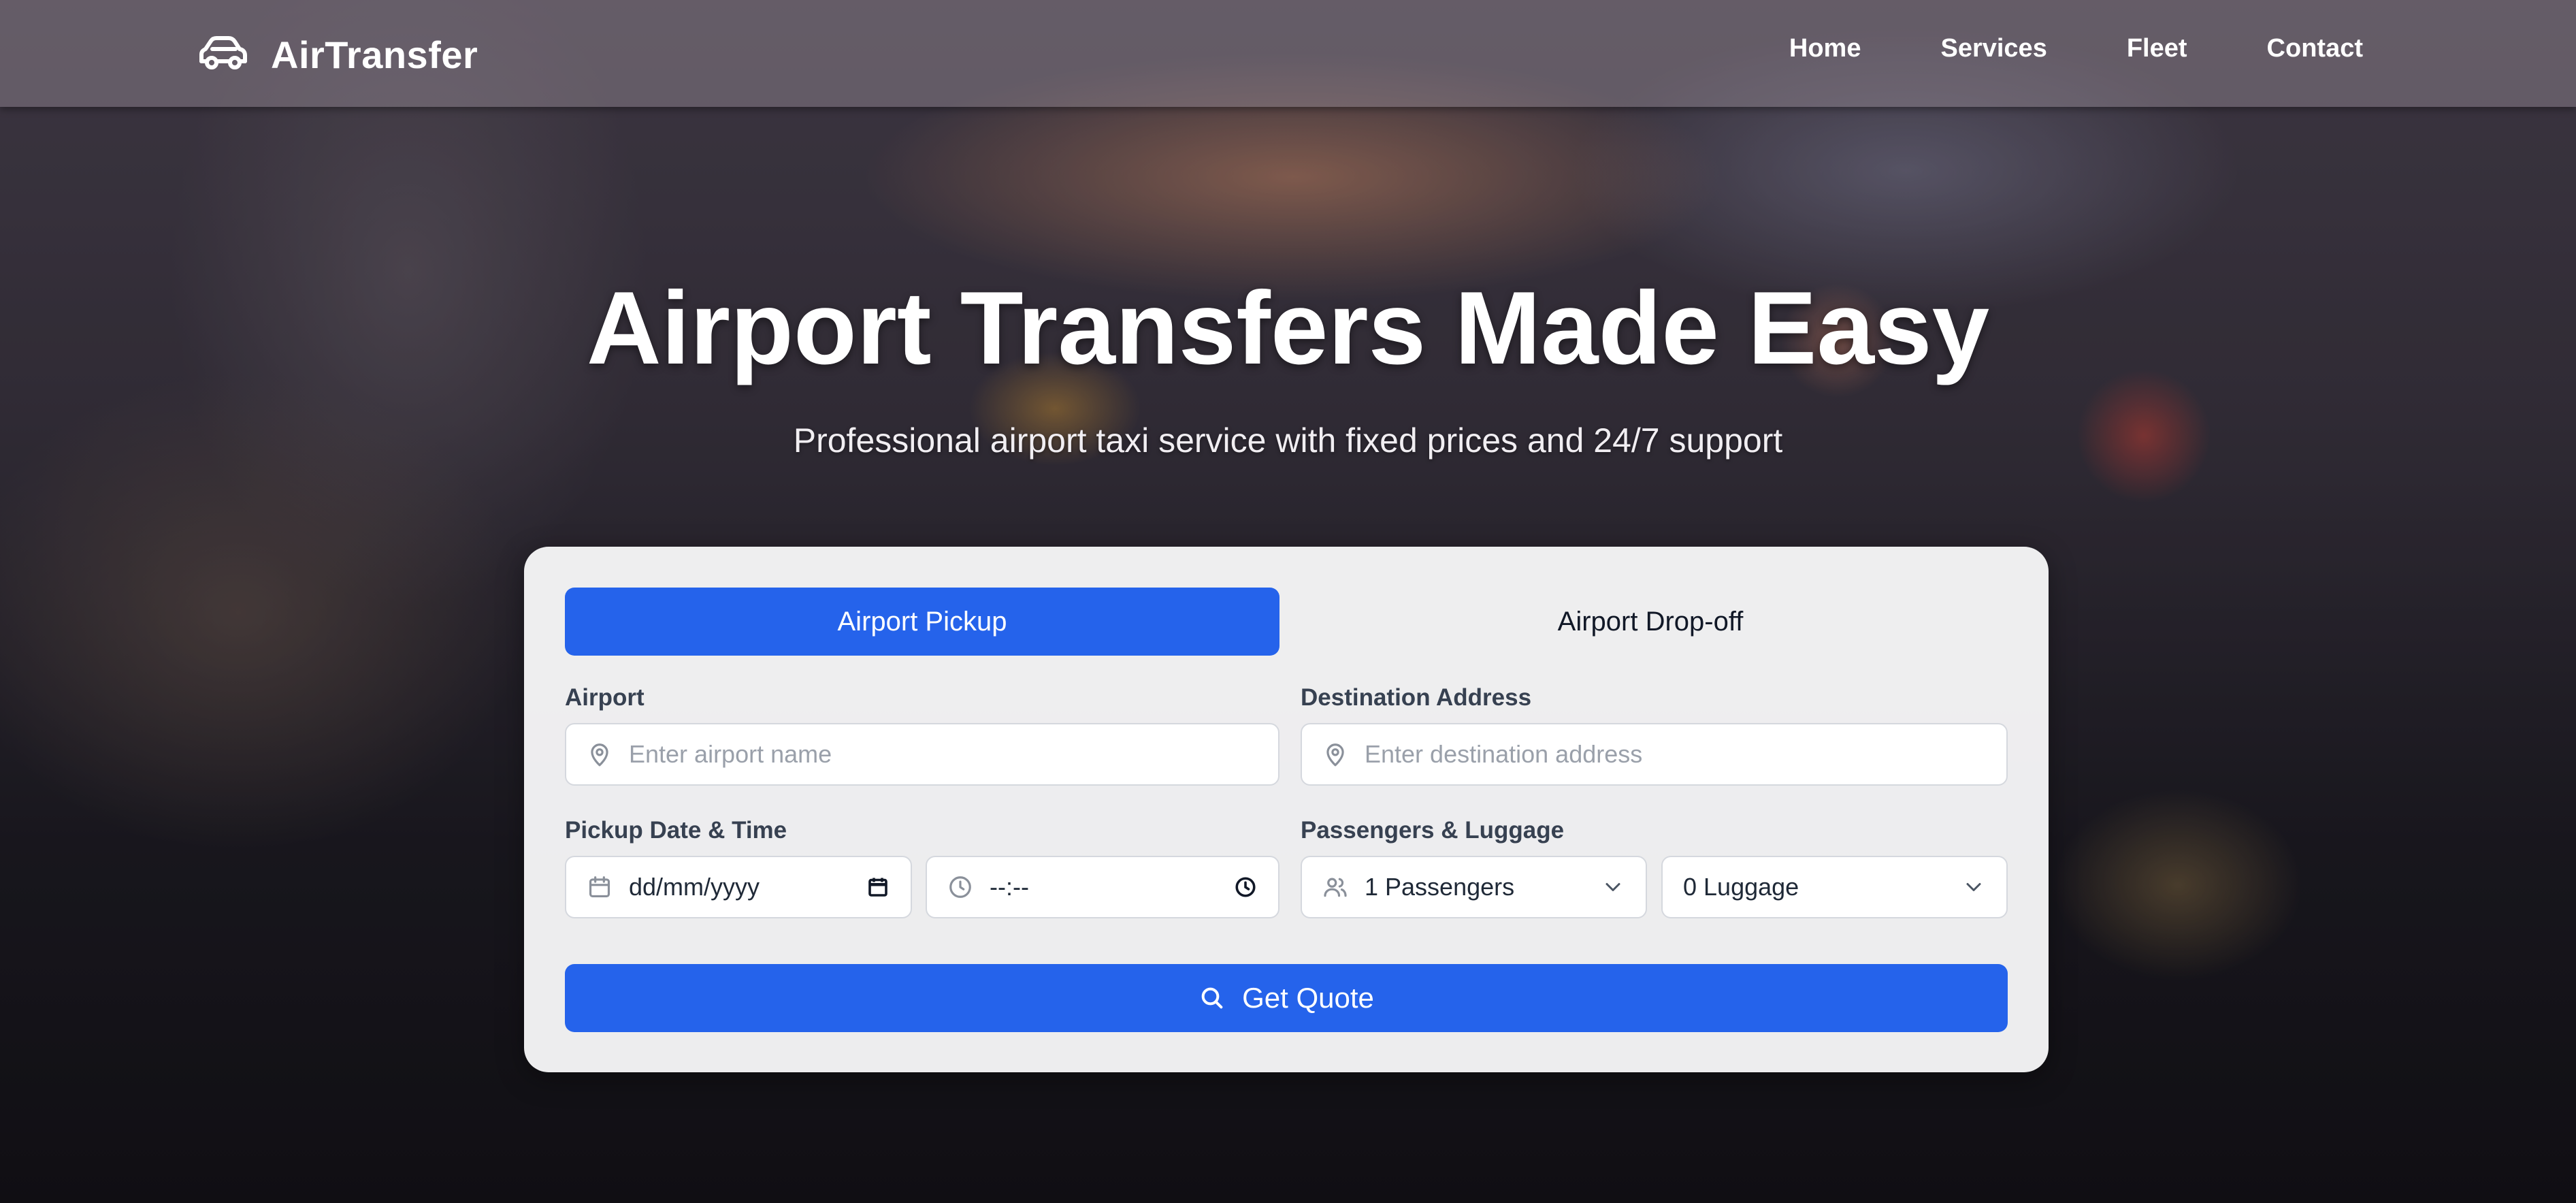 This screenshot has width=2576, height=1203. Describe the element at coordinates (960, 887) in the screenshot. I see `clock-icon` at that location.